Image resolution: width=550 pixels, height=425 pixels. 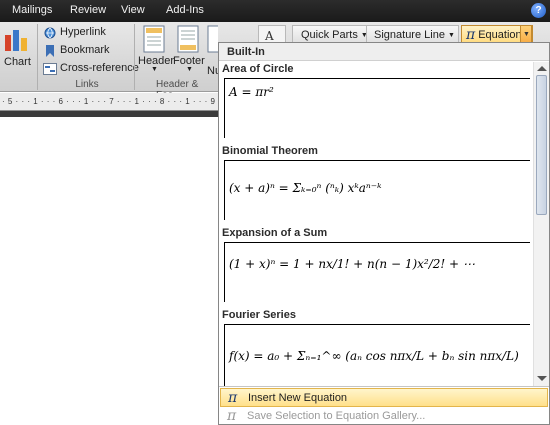 I want to click on gallery-item-area-of-circle: Area of Circle A = πr², so click(x=376, y=101).